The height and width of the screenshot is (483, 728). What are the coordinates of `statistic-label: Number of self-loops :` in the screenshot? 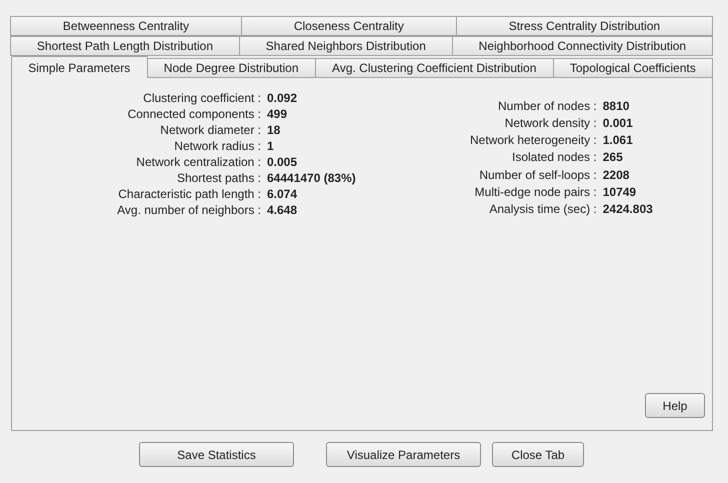 It's located at (537, 175).